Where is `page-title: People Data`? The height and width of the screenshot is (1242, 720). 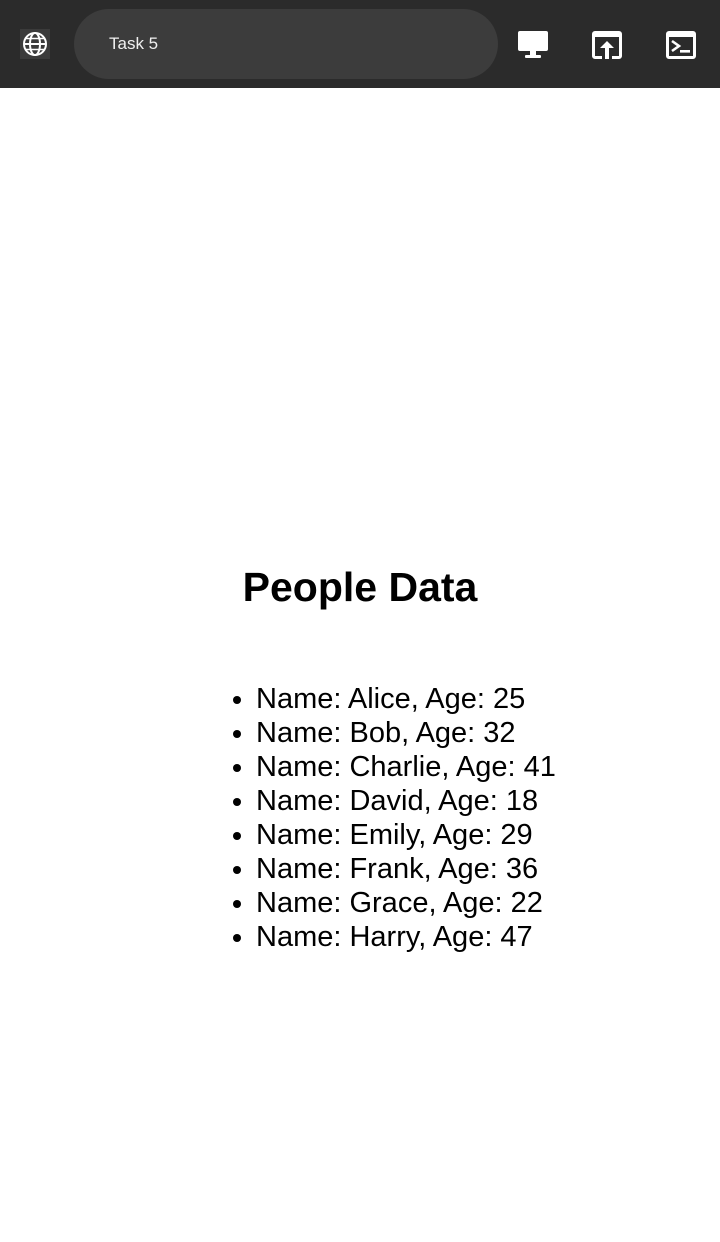
page-title: People Data is located at coordinates (360, 587).